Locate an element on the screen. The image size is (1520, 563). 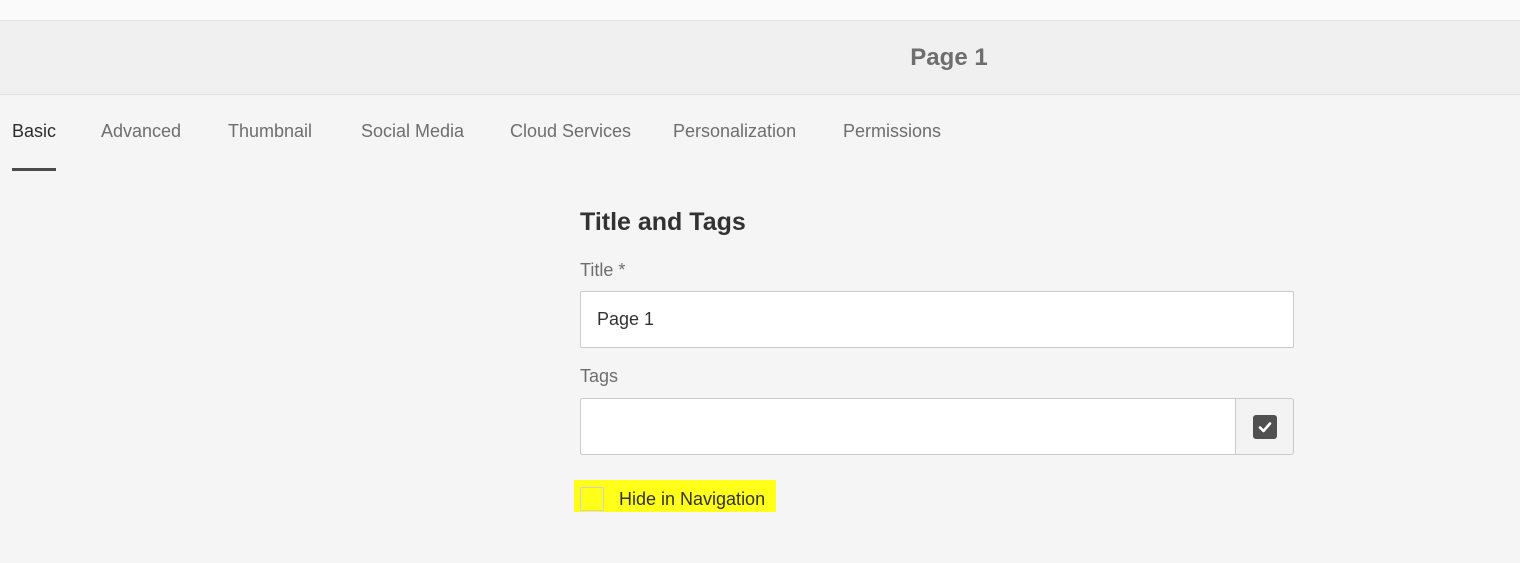
title-input is located at coordinates (937, 319).